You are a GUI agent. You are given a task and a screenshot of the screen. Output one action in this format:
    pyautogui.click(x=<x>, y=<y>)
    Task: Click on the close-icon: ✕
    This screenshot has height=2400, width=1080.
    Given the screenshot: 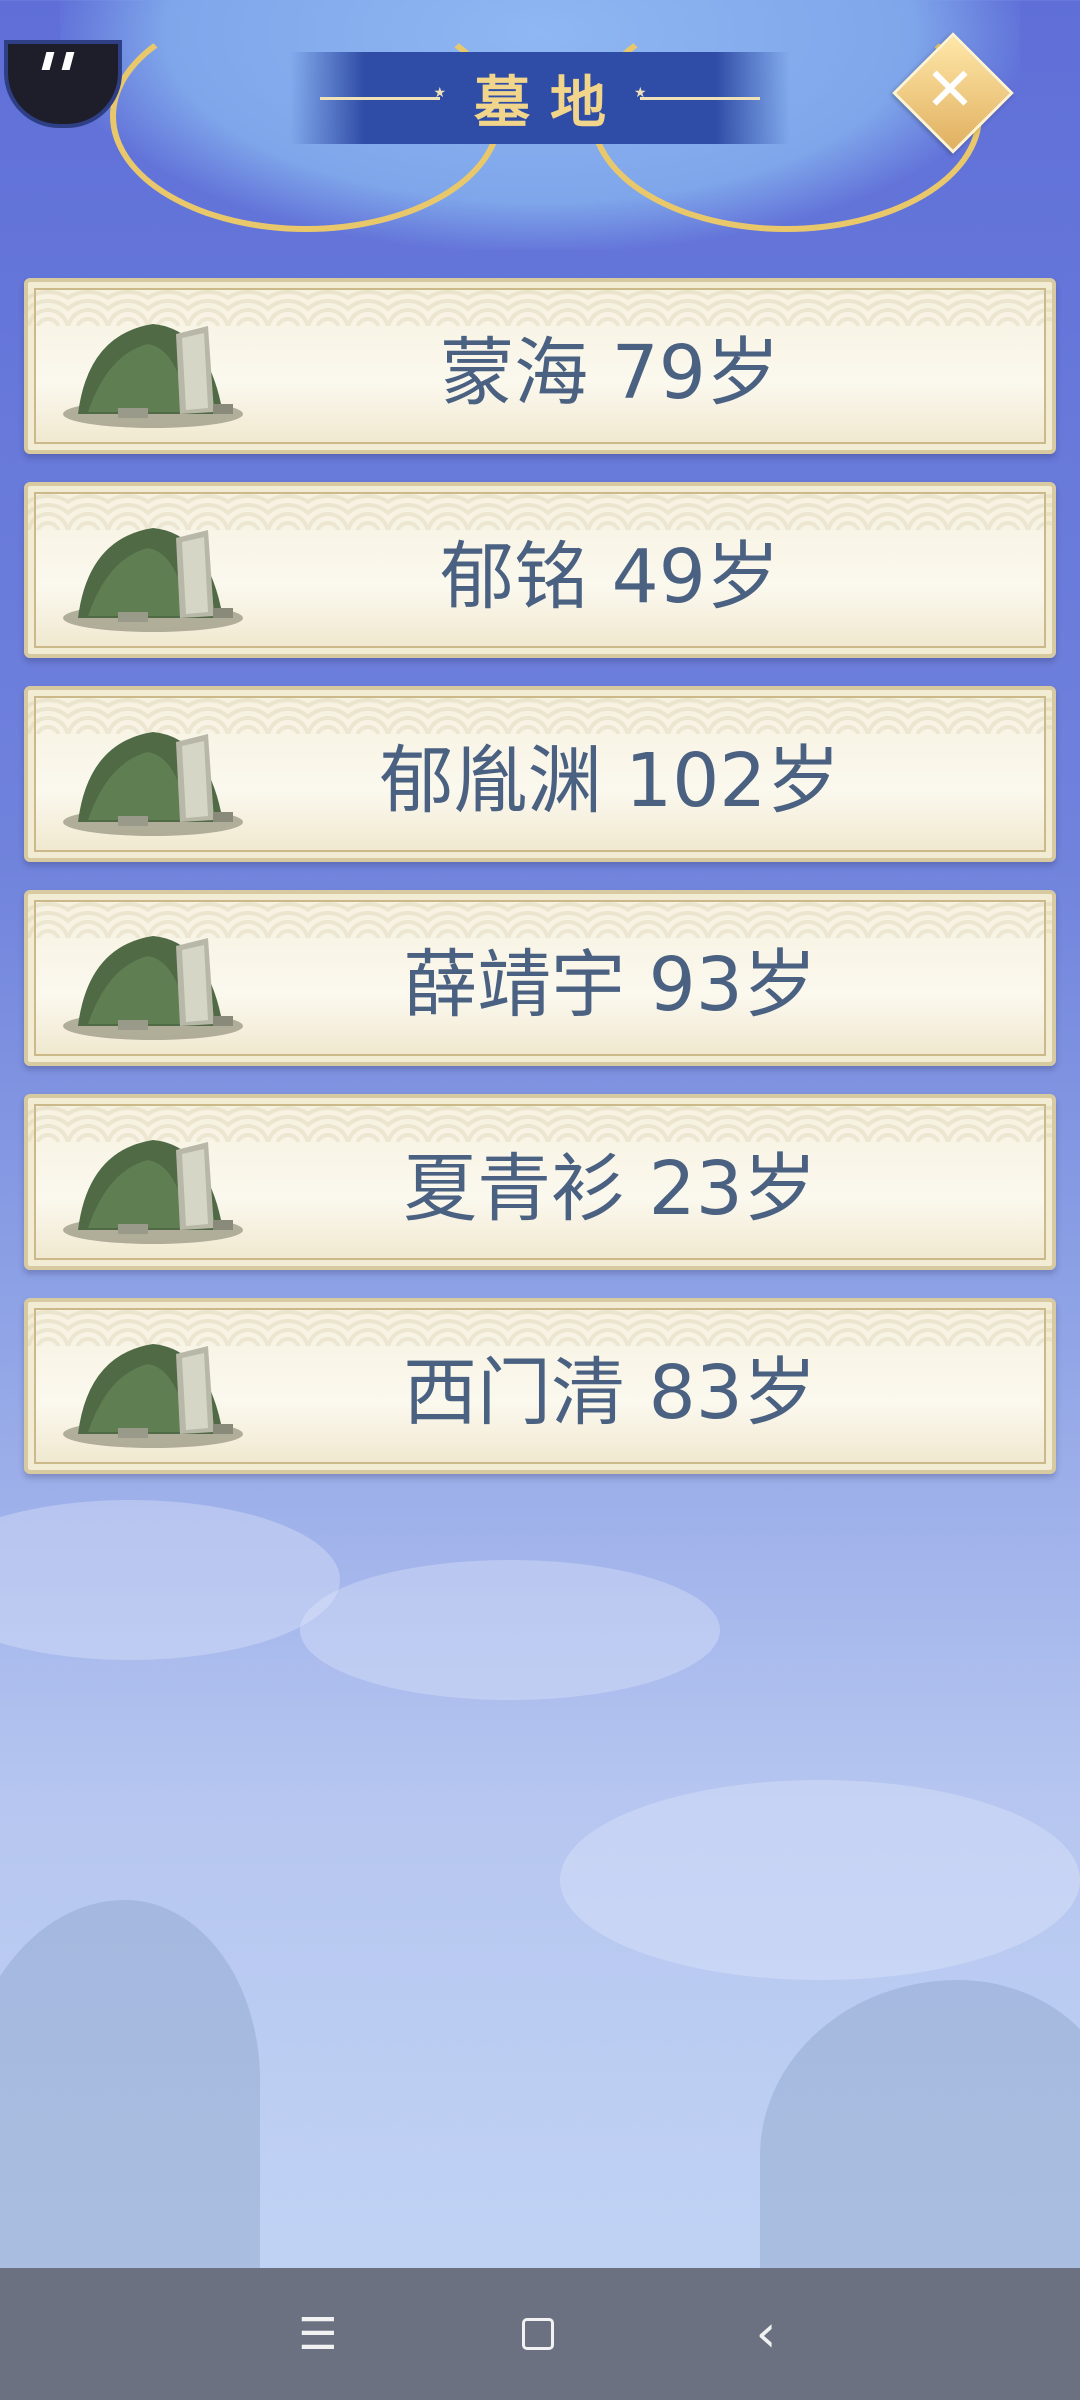 What is the action you would take?
    pyautogui.click(x=950, y=90)
    